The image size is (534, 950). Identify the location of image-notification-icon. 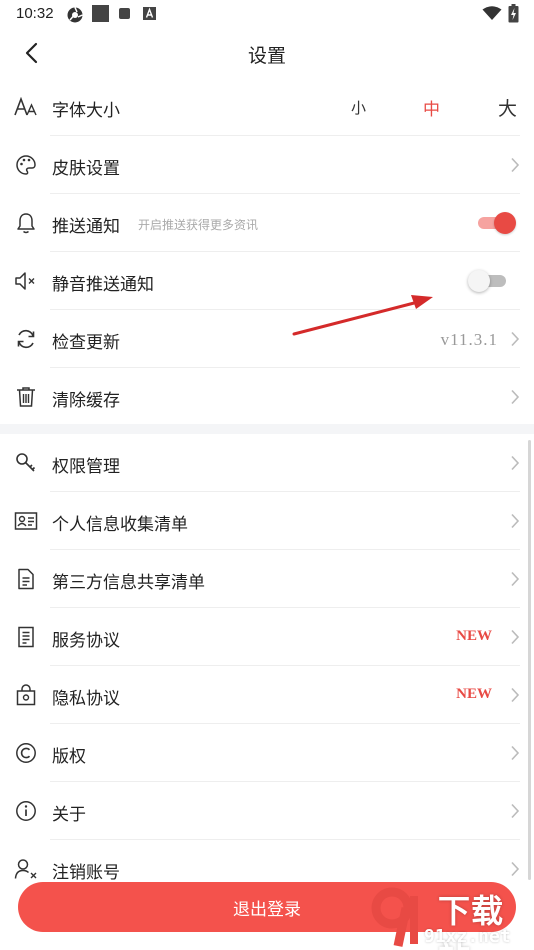
(100, 13).